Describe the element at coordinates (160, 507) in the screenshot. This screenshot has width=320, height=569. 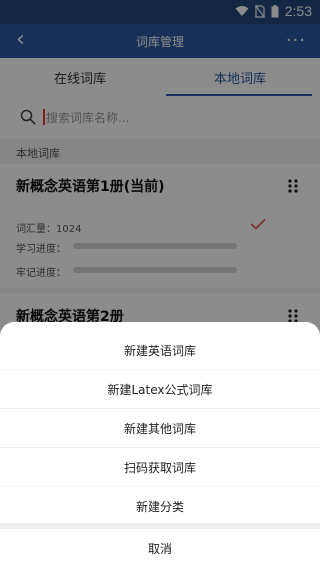
I see `new-category-button: 新建分类` at that location.